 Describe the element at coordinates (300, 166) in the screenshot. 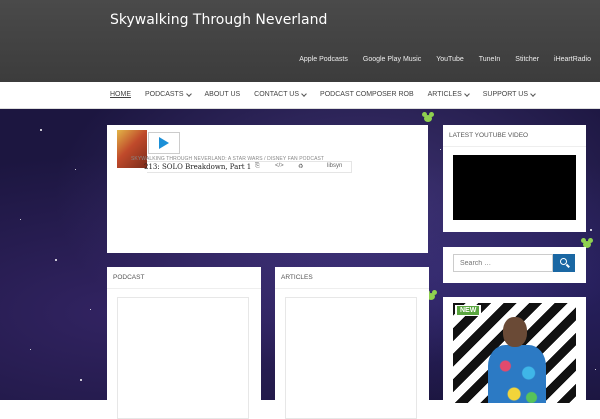

I see `share-icon: ♻` at that location.